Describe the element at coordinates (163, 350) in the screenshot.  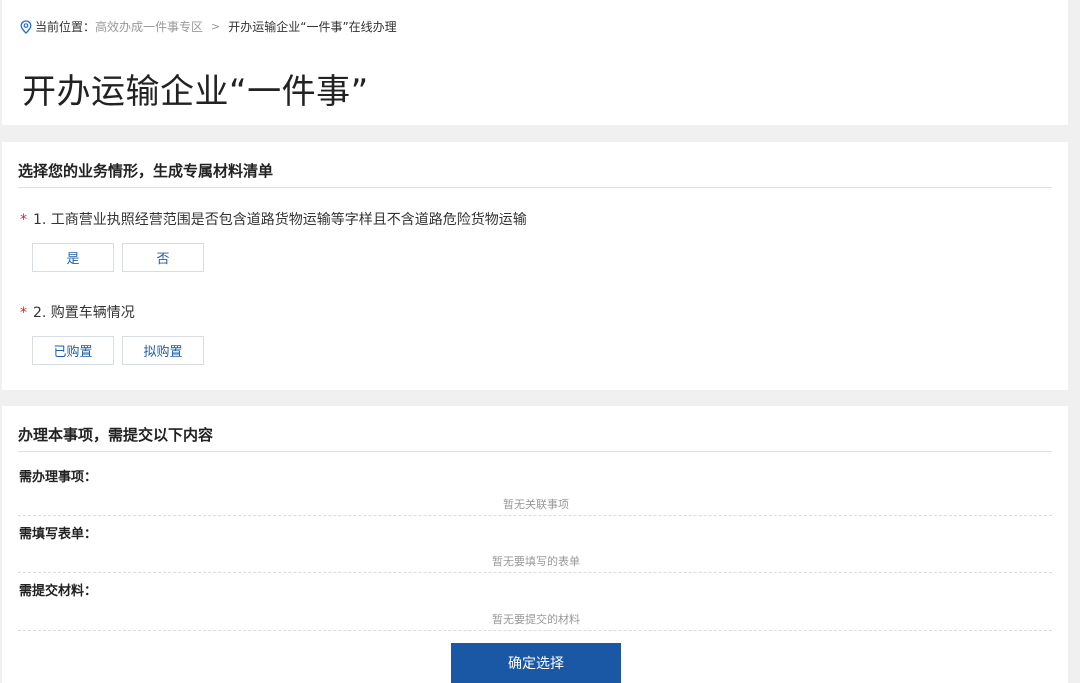
I see `option-plan-to-purchase-button: 拟购置` at that location.